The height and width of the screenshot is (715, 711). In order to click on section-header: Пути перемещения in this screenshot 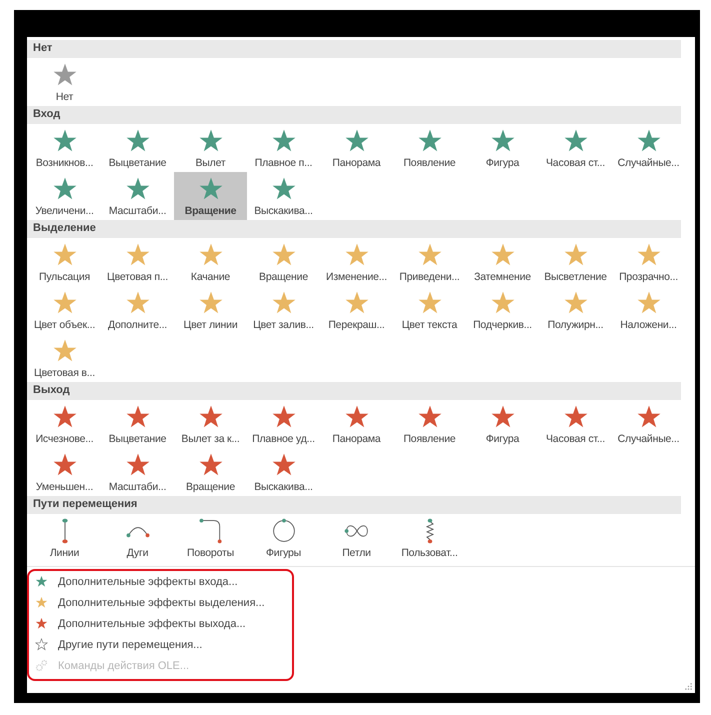, I will do `click(354, 505)`.